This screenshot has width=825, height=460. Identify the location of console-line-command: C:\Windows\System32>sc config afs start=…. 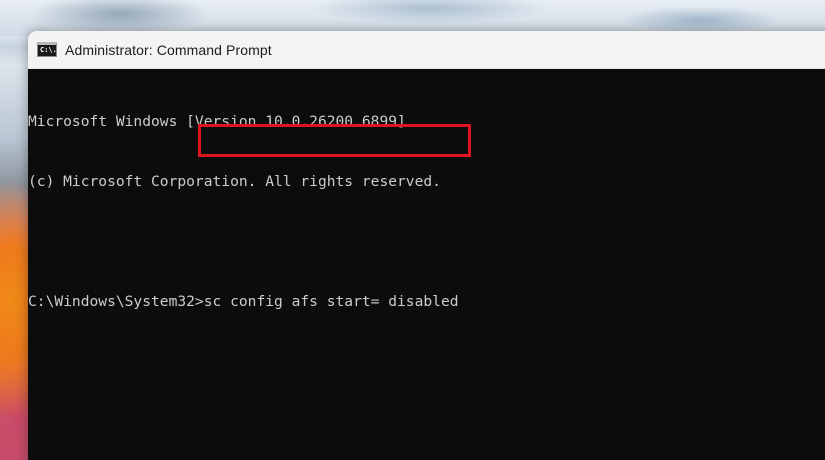
(426, 302).